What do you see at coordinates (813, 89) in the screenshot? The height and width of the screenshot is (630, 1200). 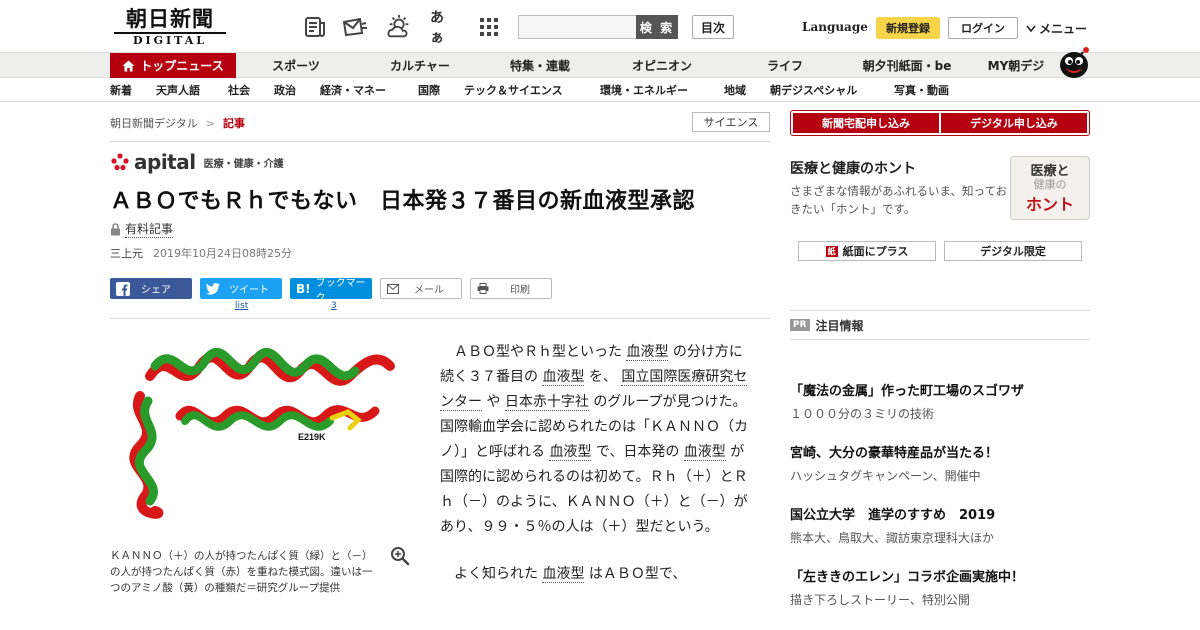 I see `subnav-special: 朝デジスペシャル` at bounding box center [813, 89].